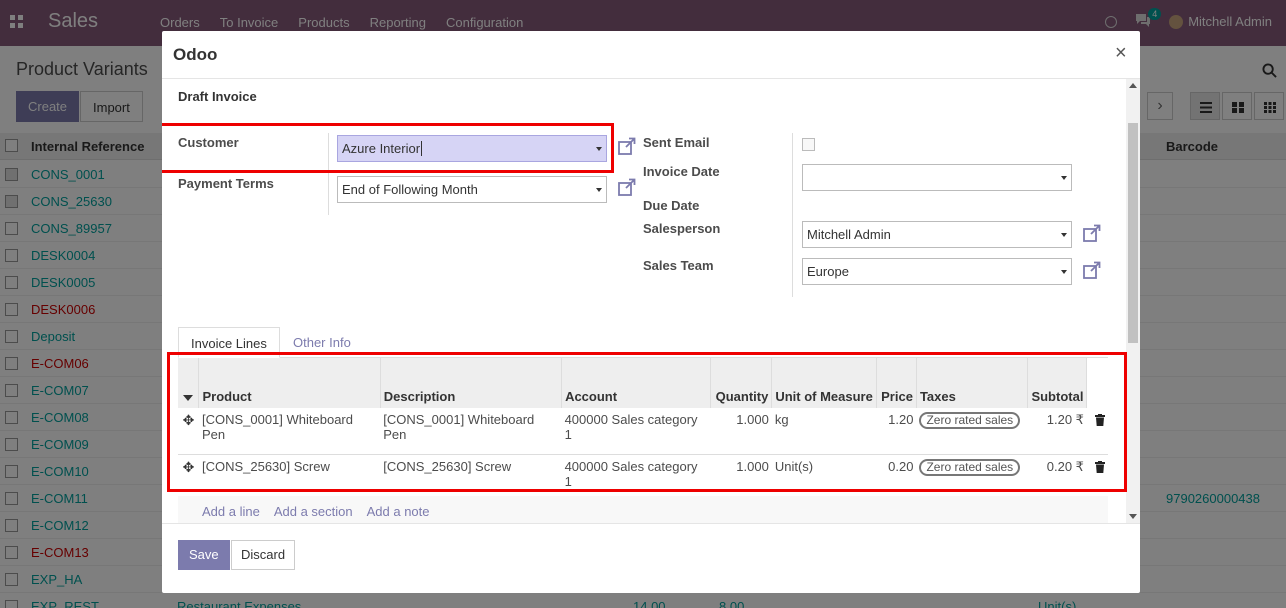 This screenshot has width=1286, height=608. I want to click on column-account: Account, so click(636, 383).